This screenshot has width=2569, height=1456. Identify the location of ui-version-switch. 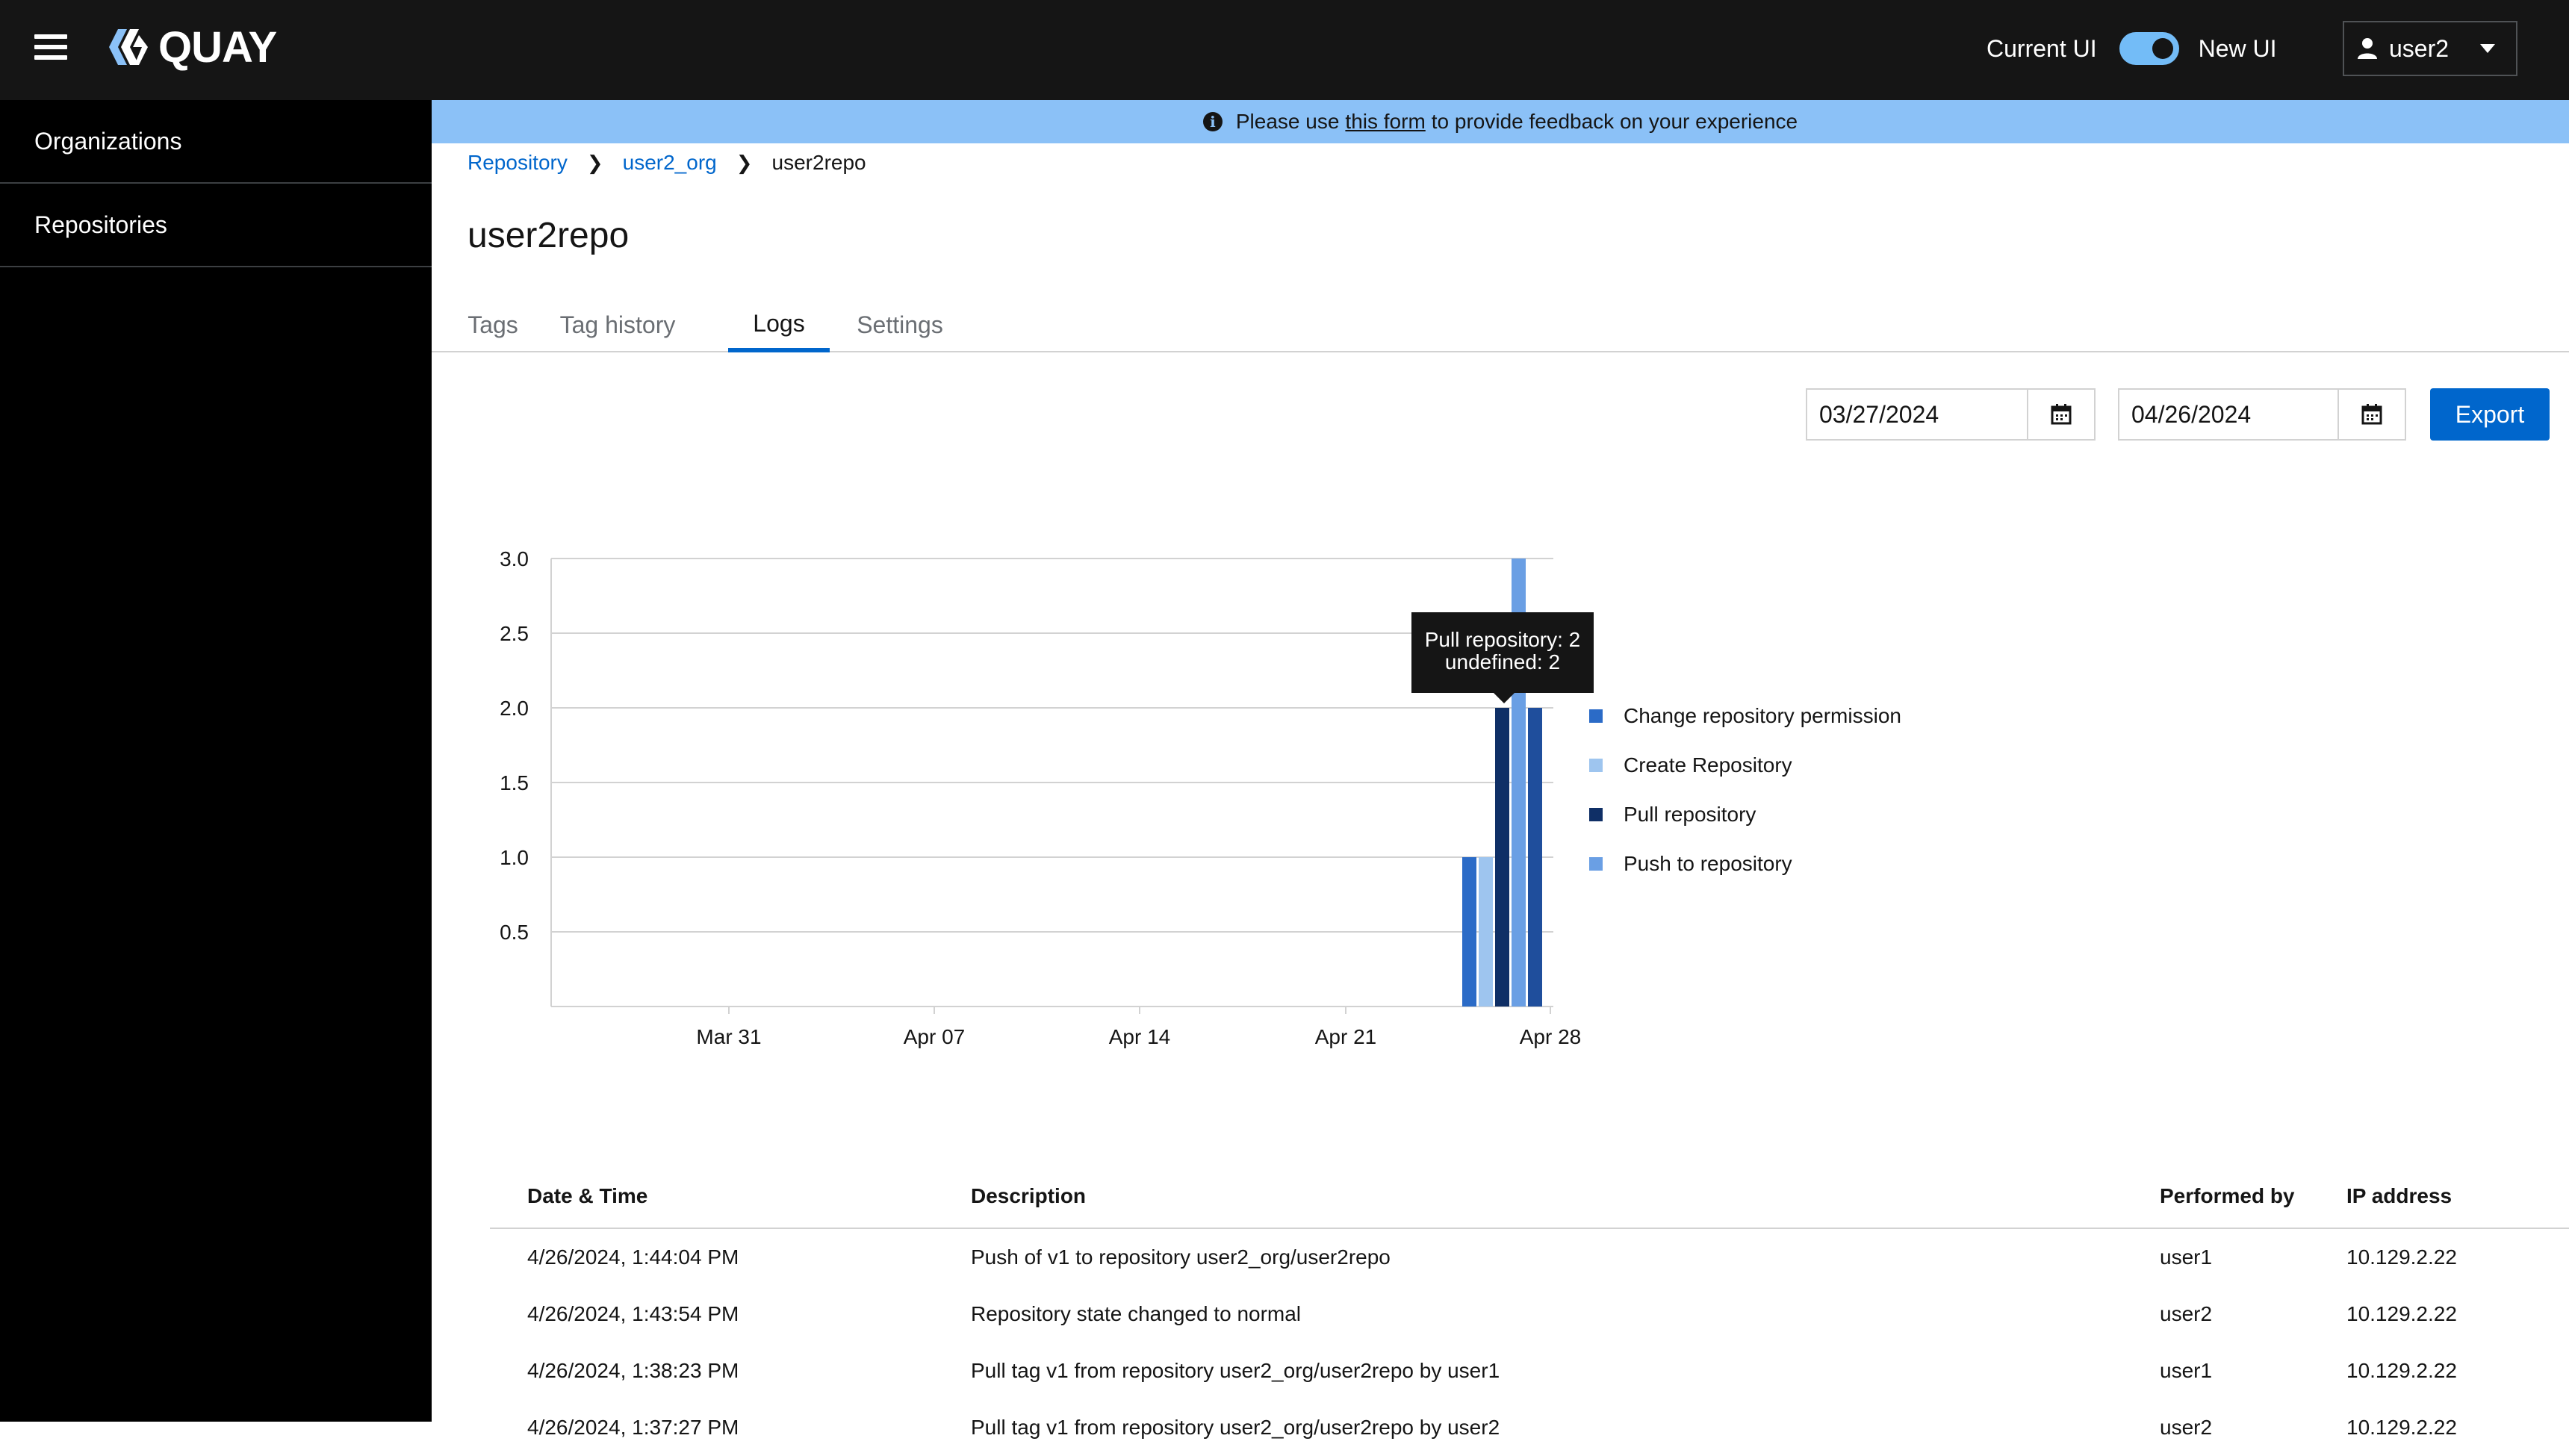
(2149, 48).